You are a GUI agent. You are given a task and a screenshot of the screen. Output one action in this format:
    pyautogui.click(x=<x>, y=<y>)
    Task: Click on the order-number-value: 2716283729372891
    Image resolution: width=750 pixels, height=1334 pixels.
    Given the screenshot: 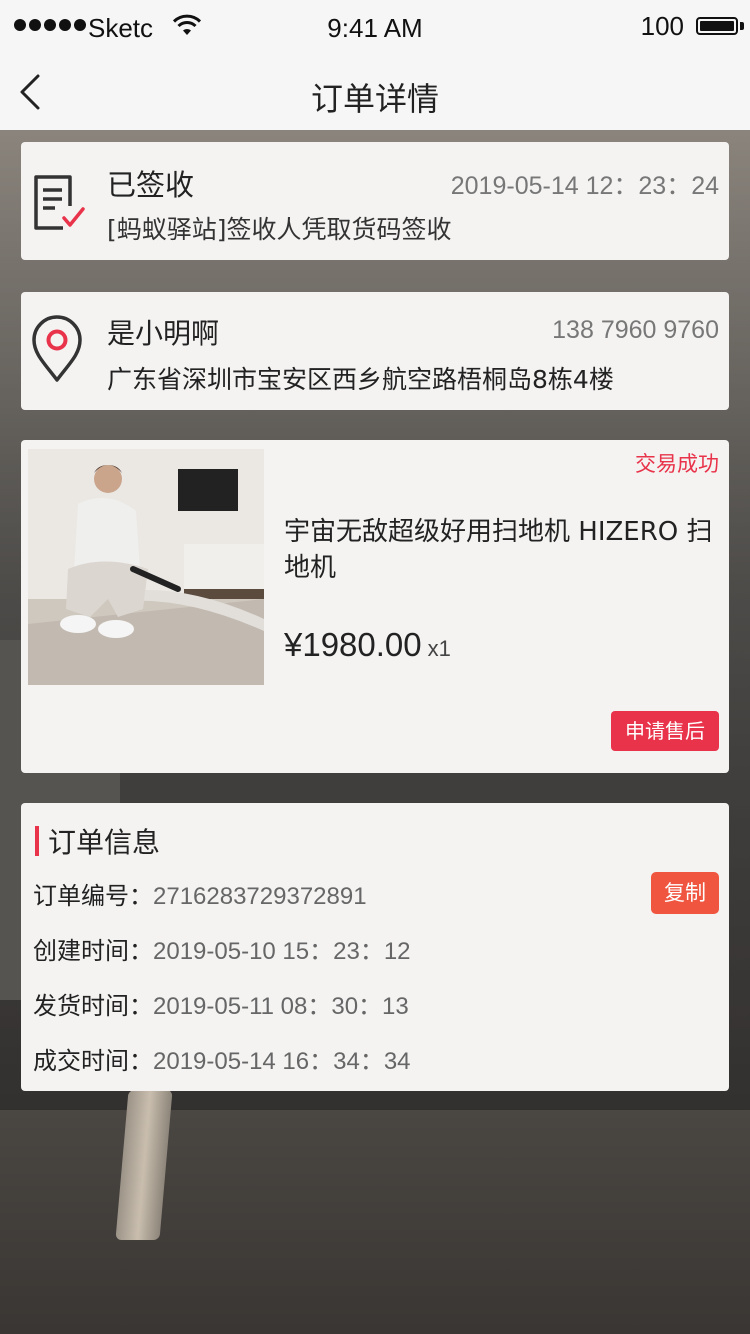 What is the action you would take?
    pyautogui.click(x=260, y=896)
    